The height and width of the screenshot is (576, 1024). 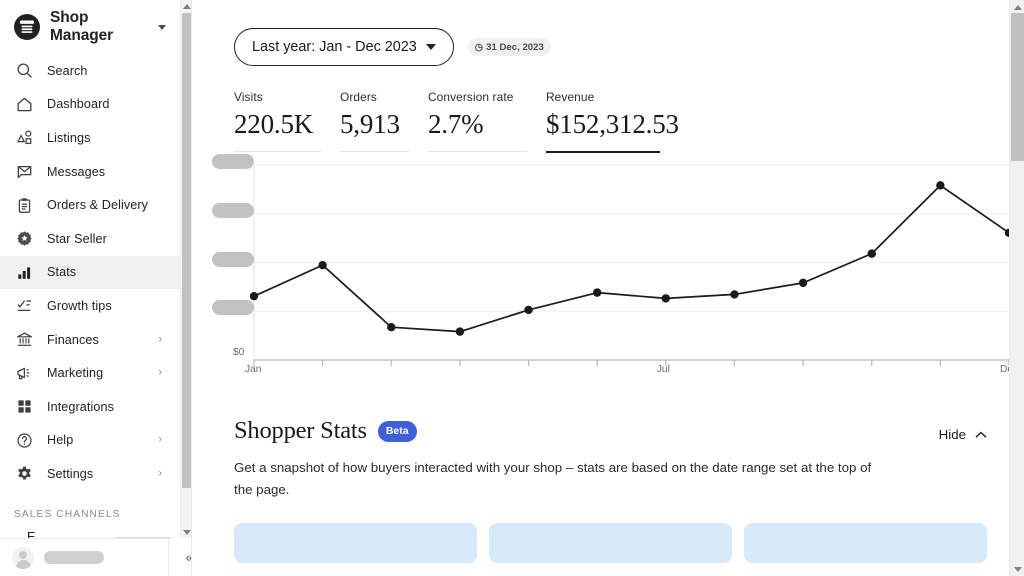 I want to click on sidebar-item-label: Stats, so click(x=62, y=272).